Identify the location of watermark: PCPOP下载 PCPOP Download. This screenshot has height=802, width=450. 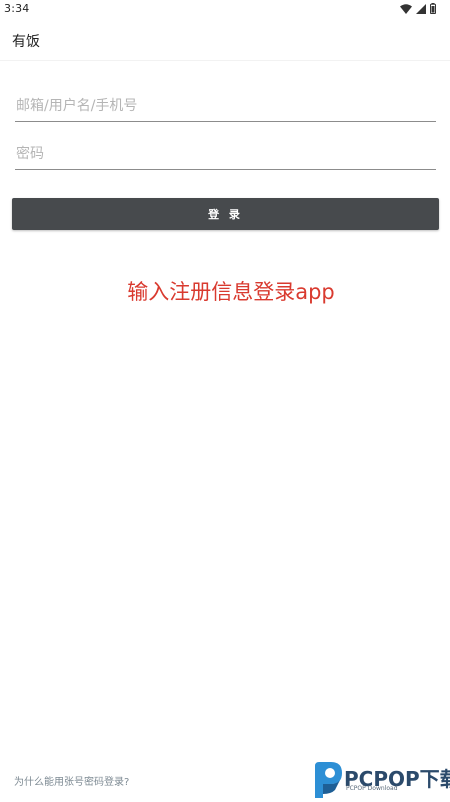
(380, 780).